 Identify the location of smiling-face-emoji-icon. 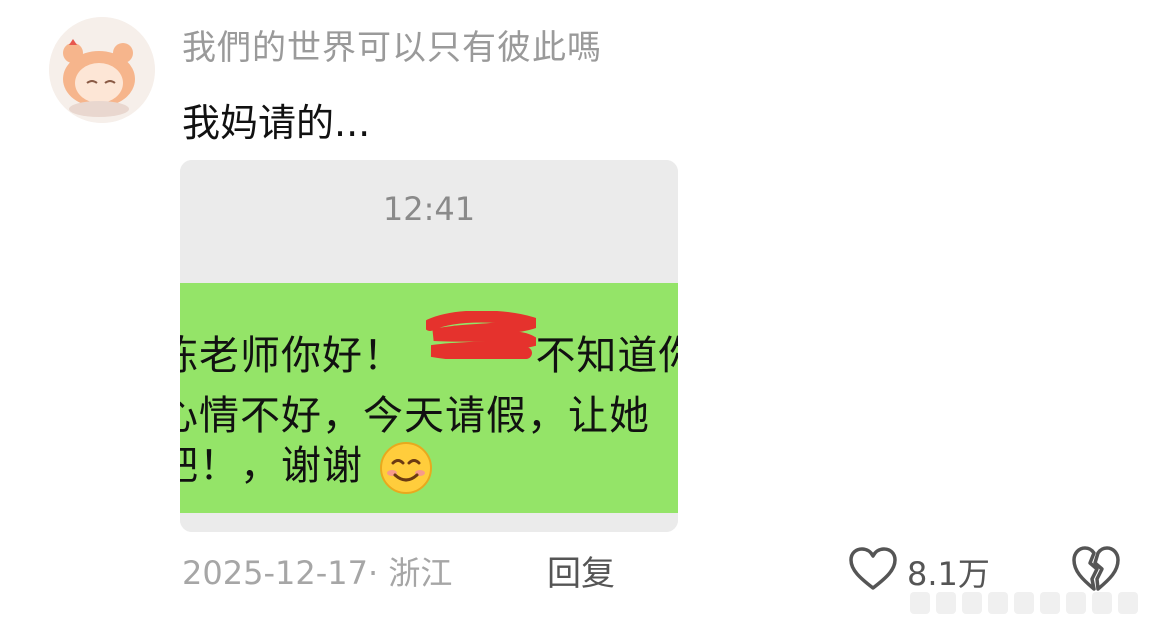
(405, 468).